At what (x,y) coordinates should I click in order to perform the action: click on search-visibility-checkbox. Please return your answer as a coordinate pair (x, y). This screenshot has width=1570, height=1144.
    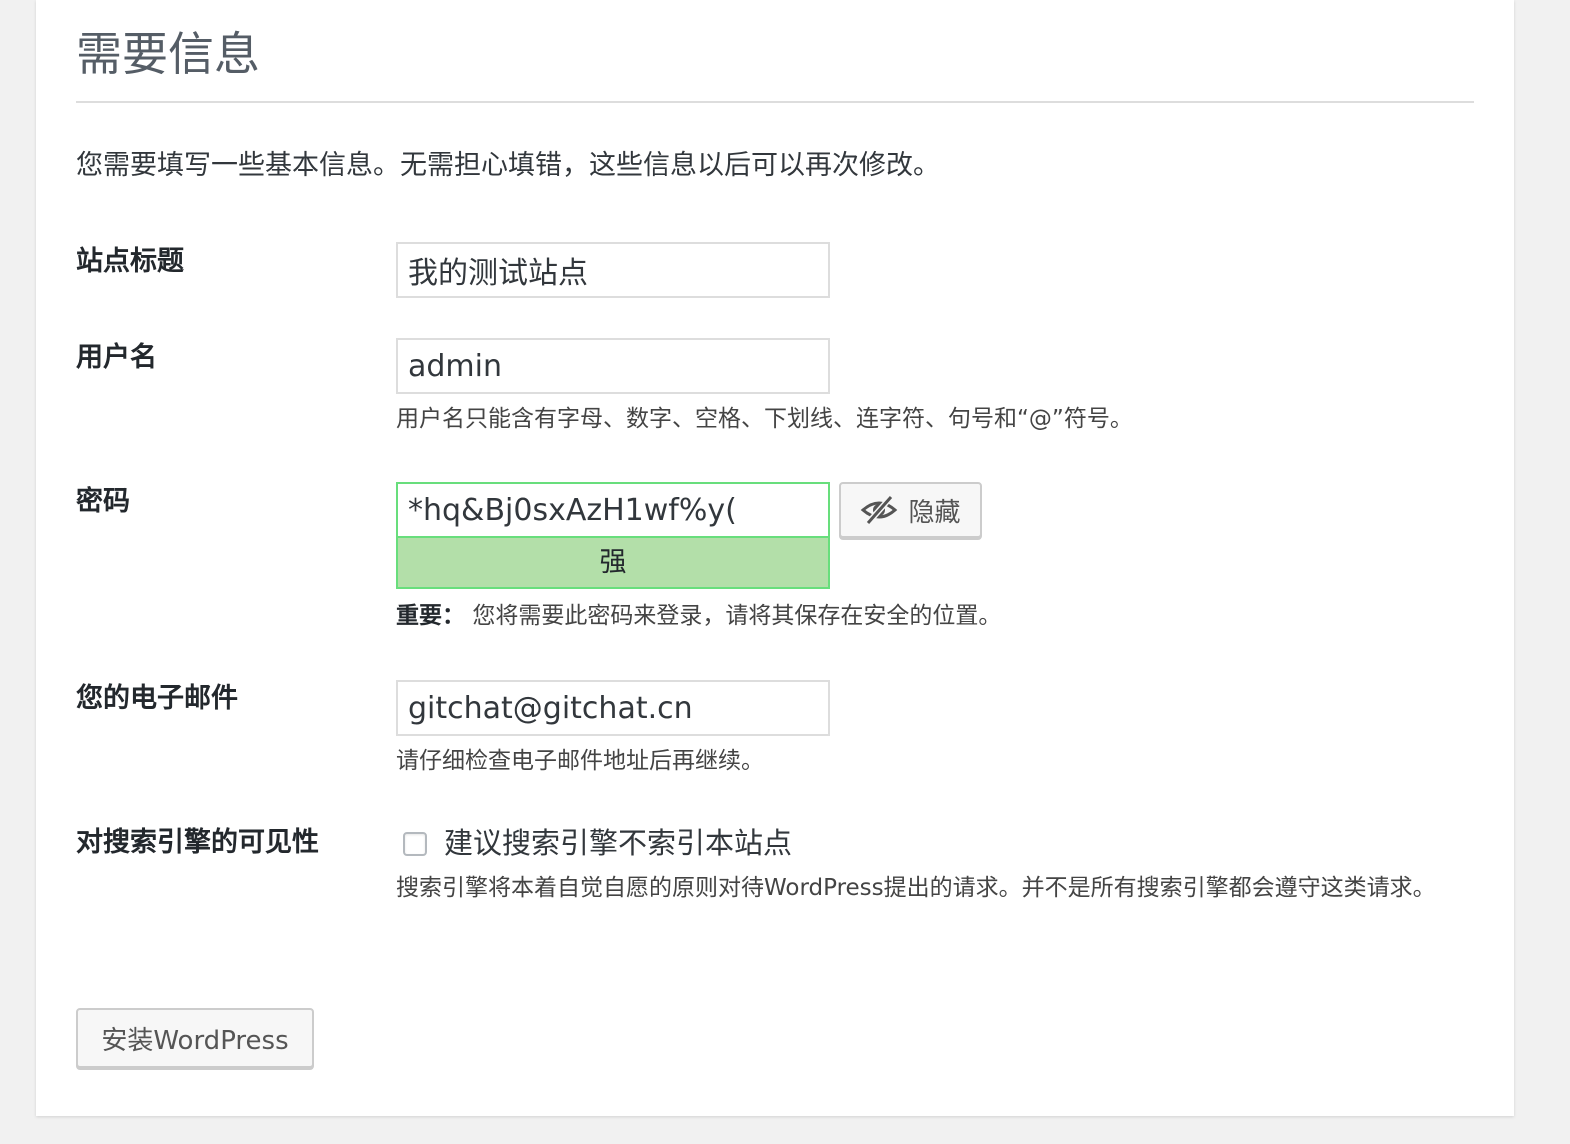
    Looking at the image, I should click on (415, 844).